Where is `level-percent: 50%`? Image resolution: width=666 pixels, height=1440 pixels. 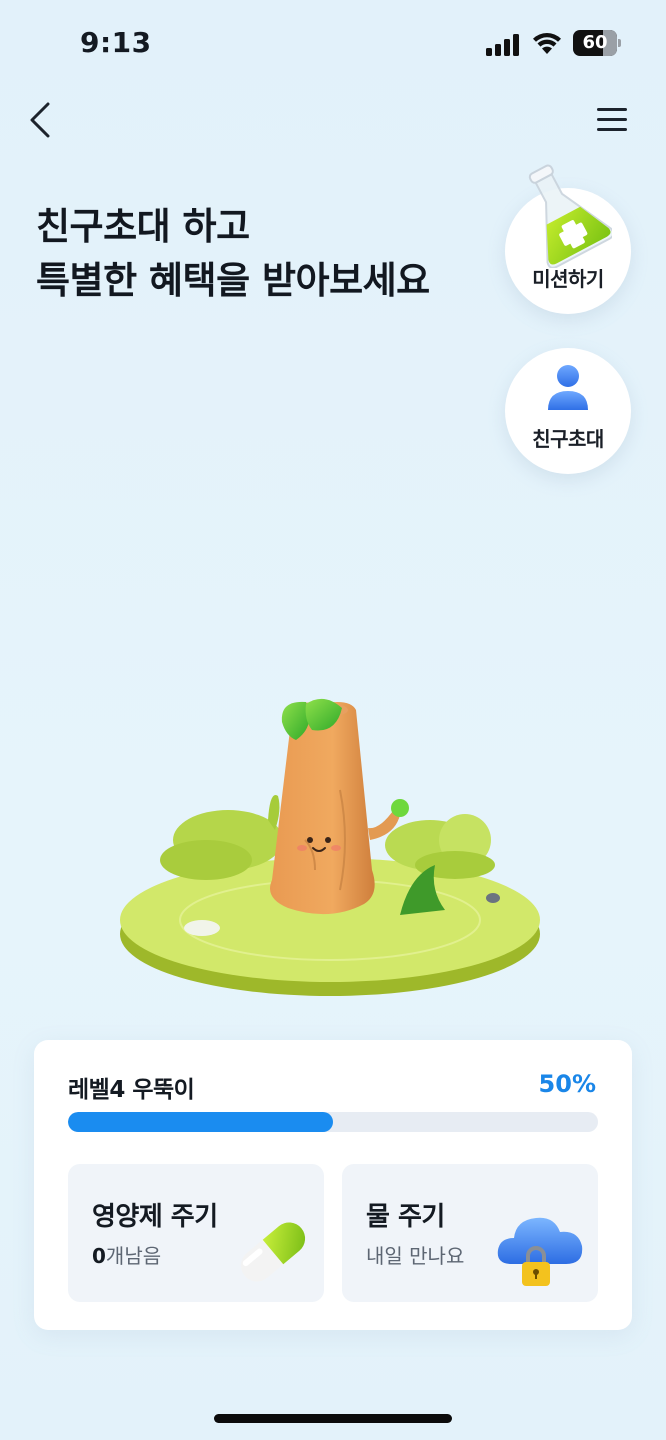
level-percent: 50% is located at coordinates (567, 1084).